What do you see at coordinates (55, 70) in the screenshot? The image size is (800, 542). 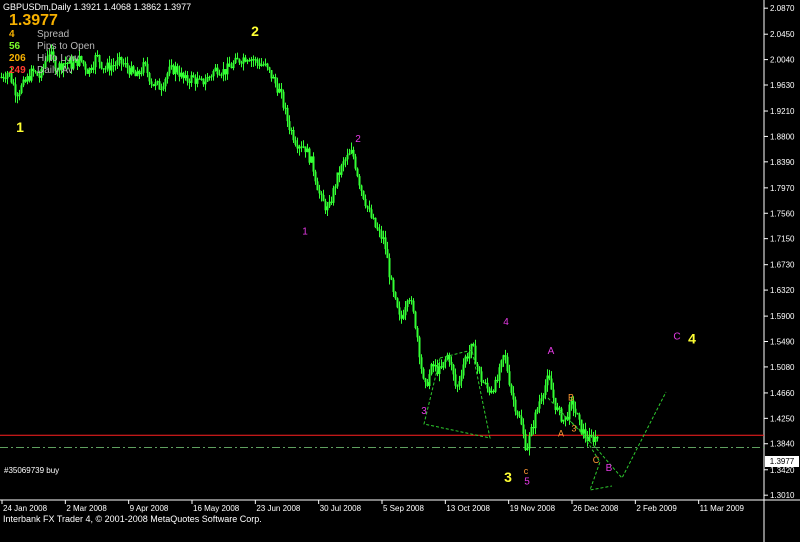 I see `info-label: Daily Av` at bounding box center [55, 70].